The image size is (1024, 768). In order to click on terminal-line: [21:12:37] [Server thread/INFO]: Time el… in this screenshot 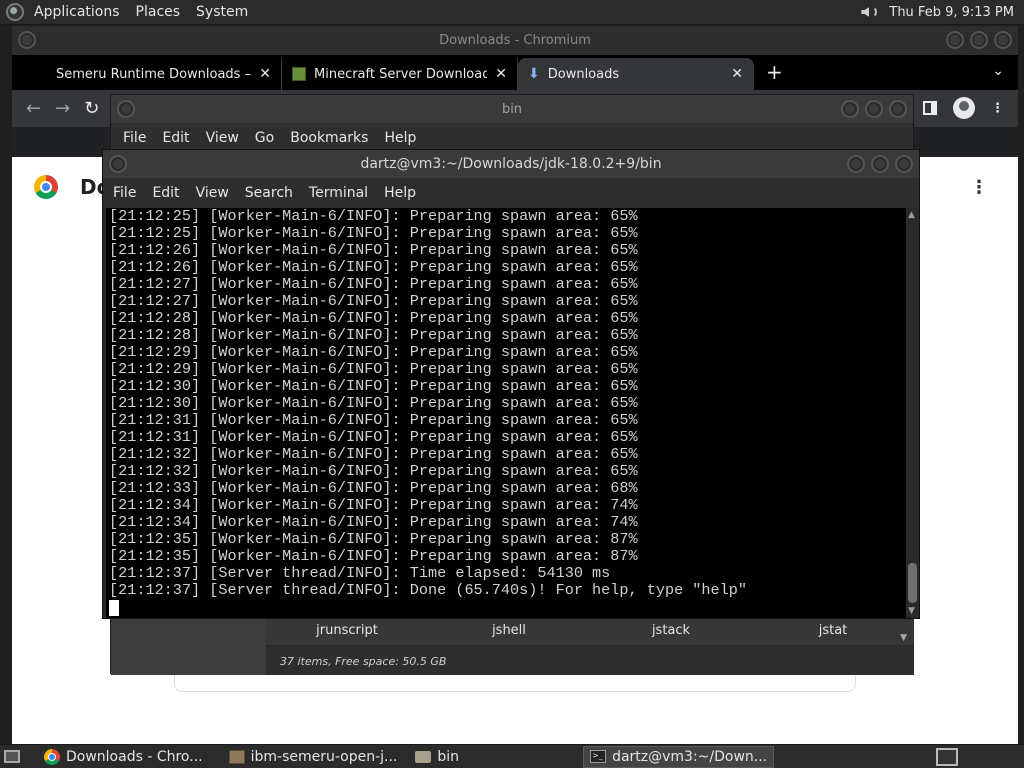, I will do `click(360, 573)`.